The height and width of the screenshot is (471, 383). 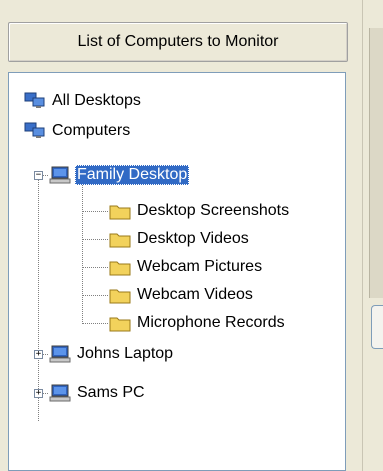 I want to click on tree-item-label: Webcam Videos, so click(x=195, y=294).